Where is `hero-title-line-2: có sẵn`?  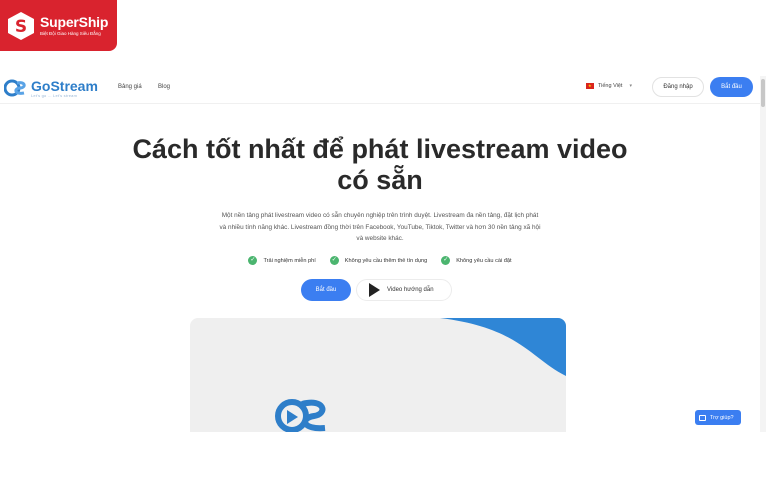
hero-title-line-2: có sẵn is located at coordinates (380, 180).